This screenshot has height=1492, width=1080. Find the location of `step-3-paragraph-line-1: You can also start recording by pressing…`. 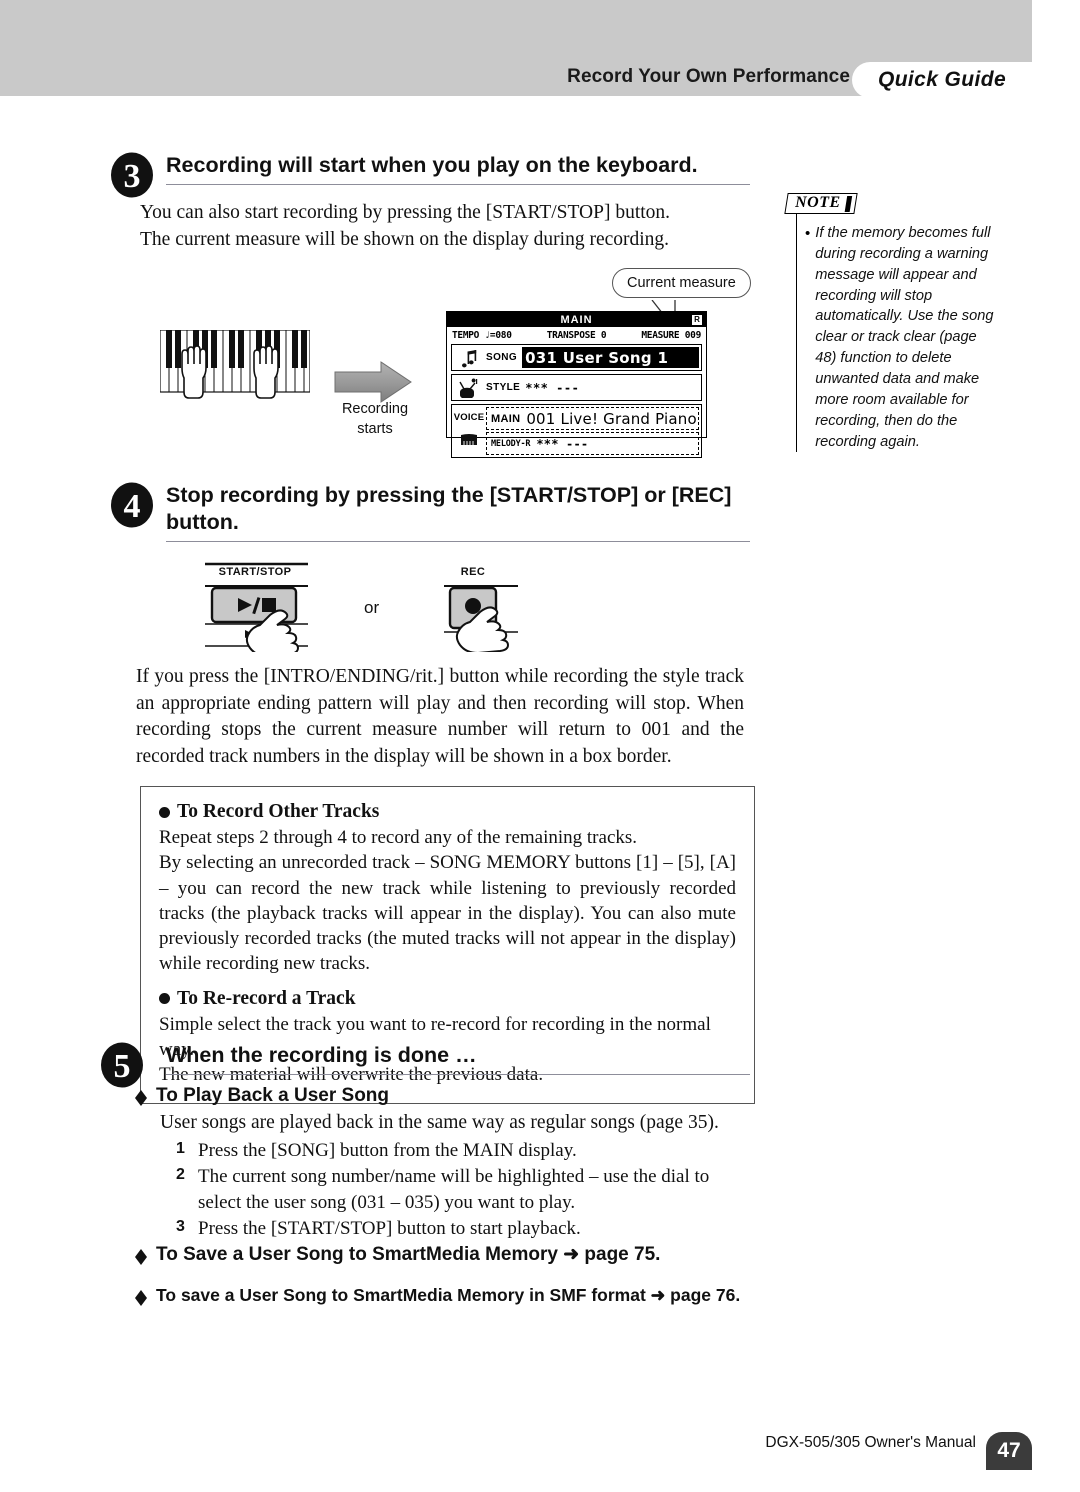

step-3-paragraph-line-1: You can also start recording by pressing… is located at coordinates (405, 212).